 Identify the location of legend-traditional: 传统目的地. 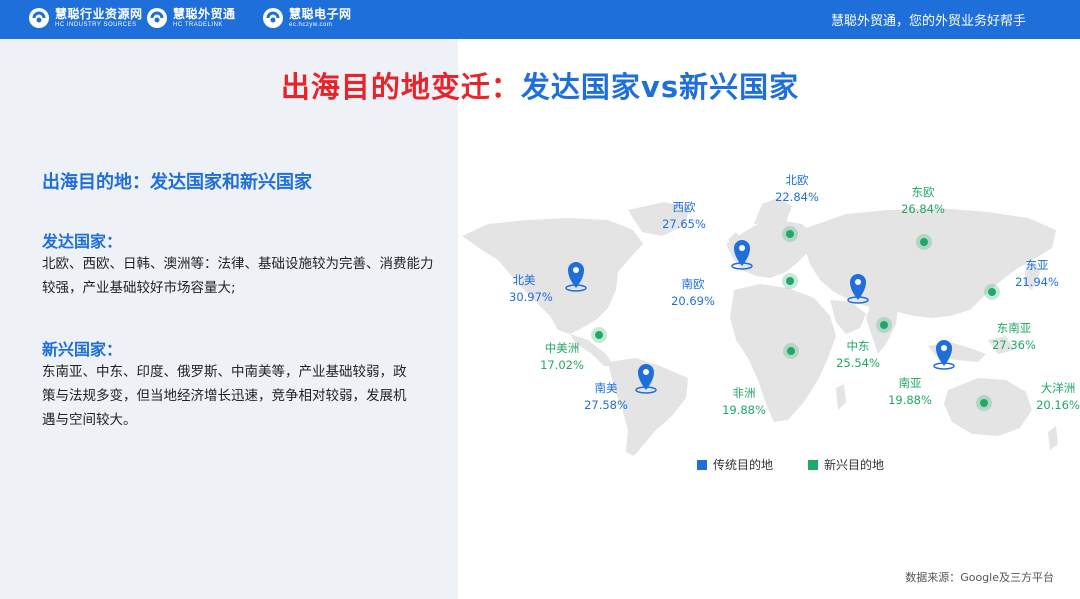
(735, 464).